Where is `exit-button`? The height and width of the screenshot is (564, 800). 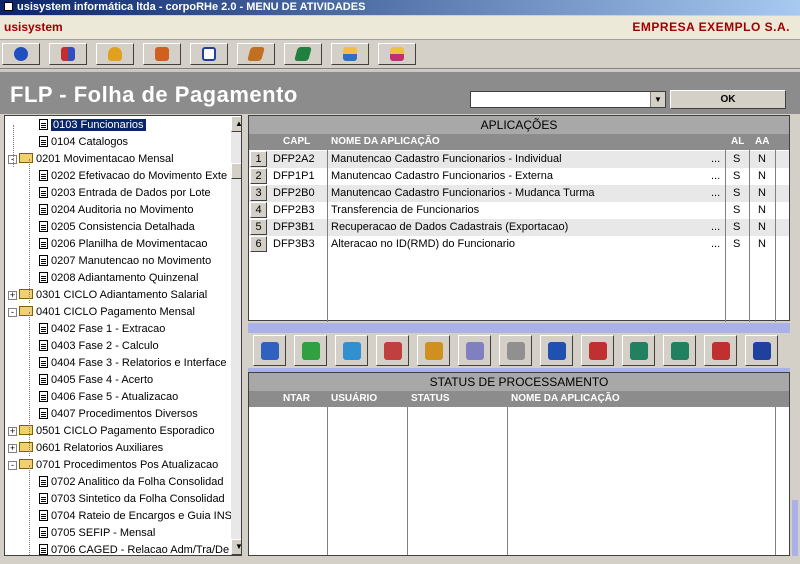 exit-button is located at coordinates (162, 54).